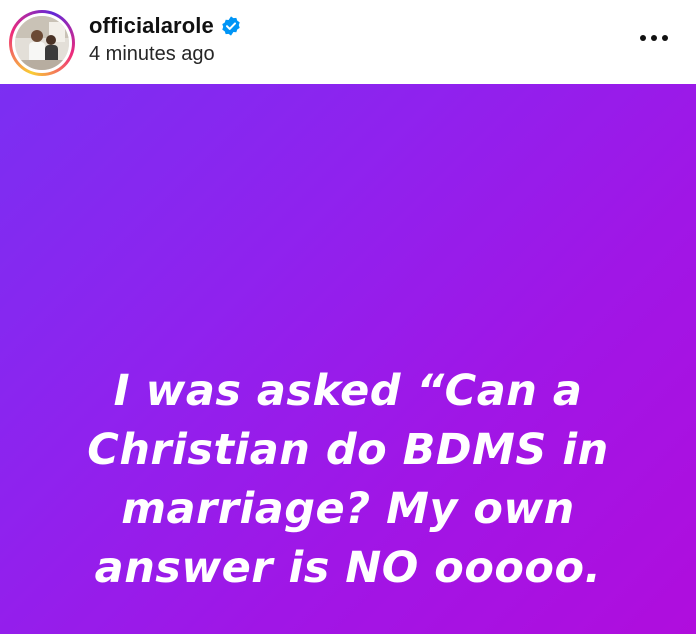 The height and width of the screenshot is (634, 696). Describe the element at coordinates (151, 26) in the screenshot. I see `username: officialarole` at that location.